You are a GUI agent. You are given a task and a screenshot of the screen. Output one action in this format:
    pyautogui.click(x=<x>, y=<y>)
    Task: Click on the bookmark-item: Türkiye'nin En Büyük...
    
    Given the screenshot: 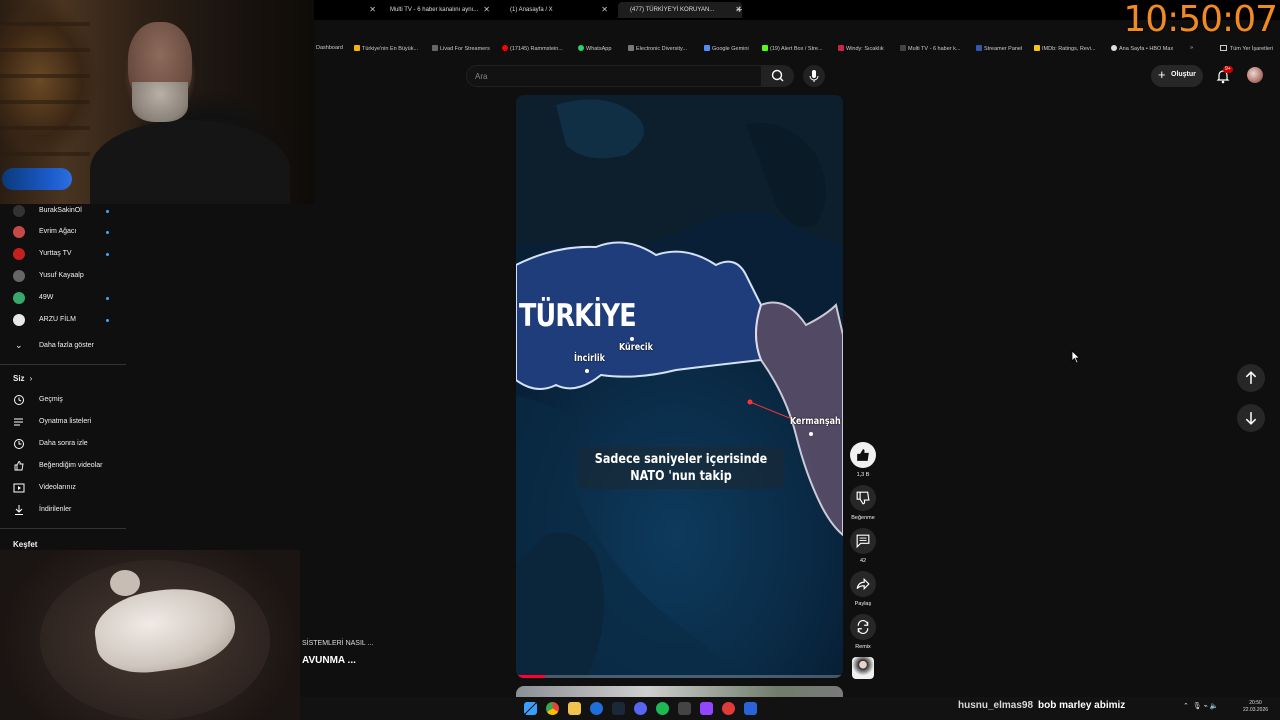 What is the action you would take?
    pyautogui.click(x=386, y=48)
    